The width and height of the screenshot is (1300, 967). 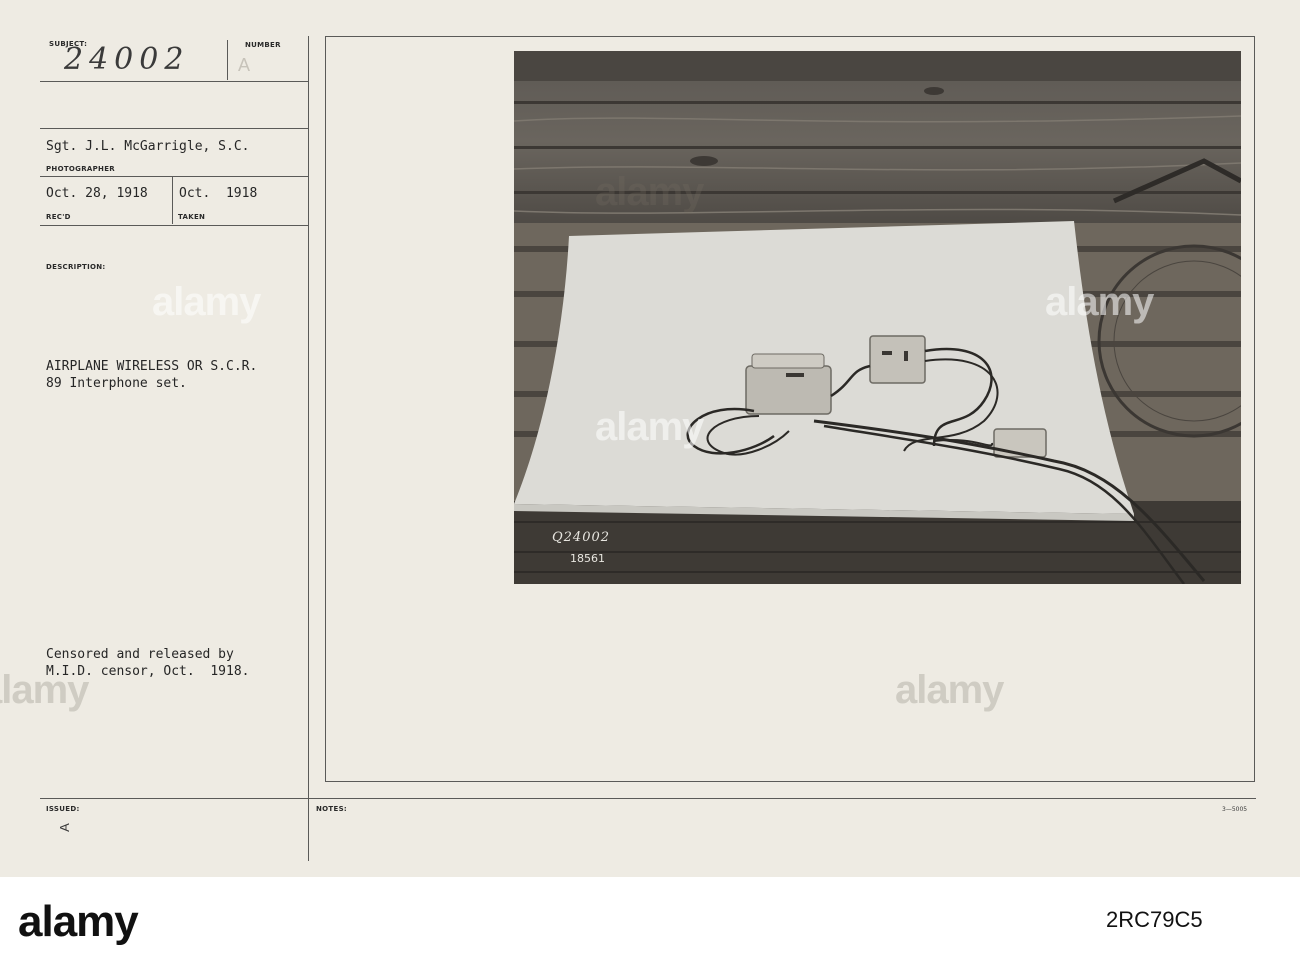 I want to click on footer-image-id: 2RC79C5, so click(x=1154, y=919).